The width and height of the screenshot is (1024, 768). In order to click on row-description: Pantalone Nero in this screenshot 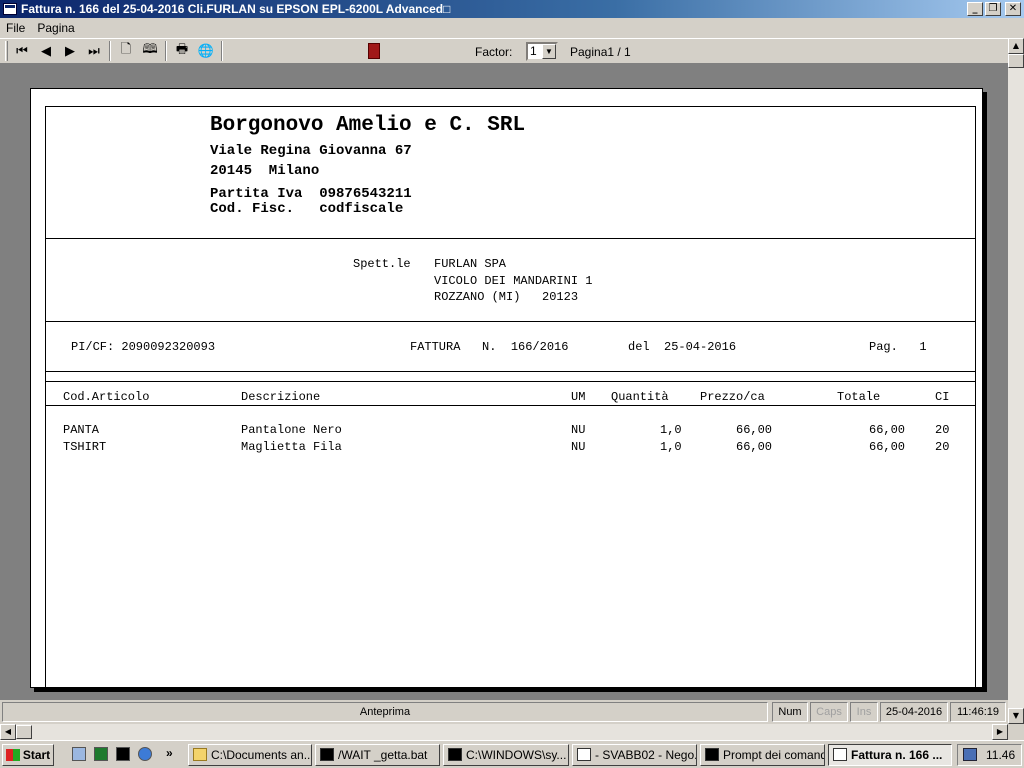, I will do `click(291, 430)`.